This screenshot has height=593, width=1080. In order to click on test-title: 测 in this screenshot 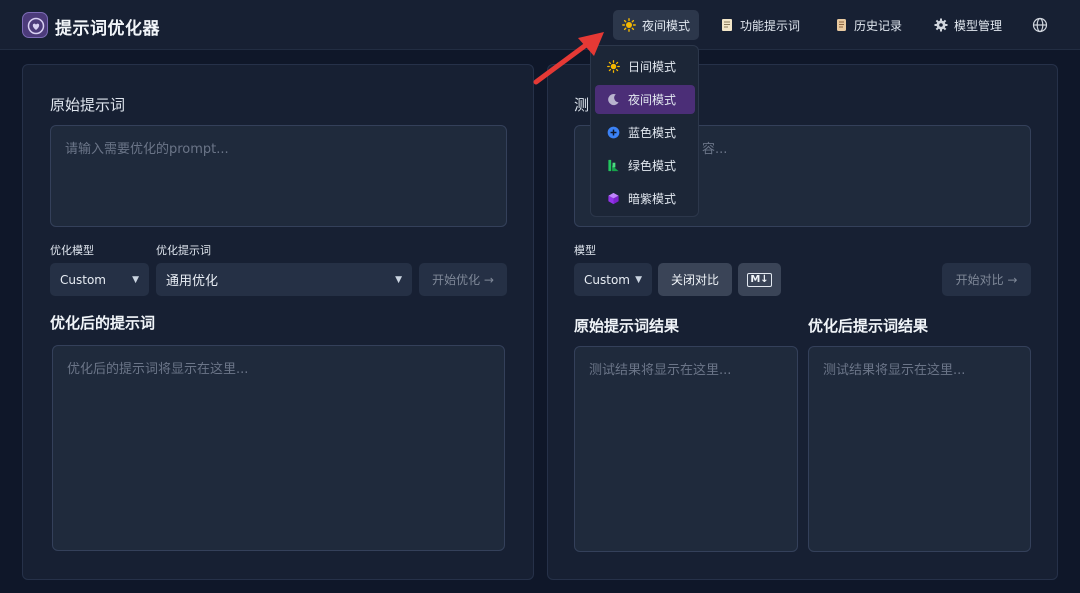, I will do `click(582, 105)`.